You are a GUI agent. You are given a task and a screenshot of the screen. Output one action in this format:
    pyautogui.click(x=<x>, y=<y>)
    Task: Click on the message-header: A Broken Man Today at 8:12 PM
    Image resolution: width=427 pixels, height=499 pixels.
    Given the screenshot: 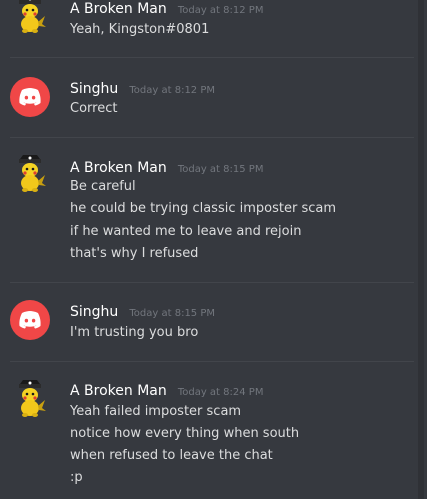 What is the action you would take?
    pyautogui.click(x=166, y=8)
    